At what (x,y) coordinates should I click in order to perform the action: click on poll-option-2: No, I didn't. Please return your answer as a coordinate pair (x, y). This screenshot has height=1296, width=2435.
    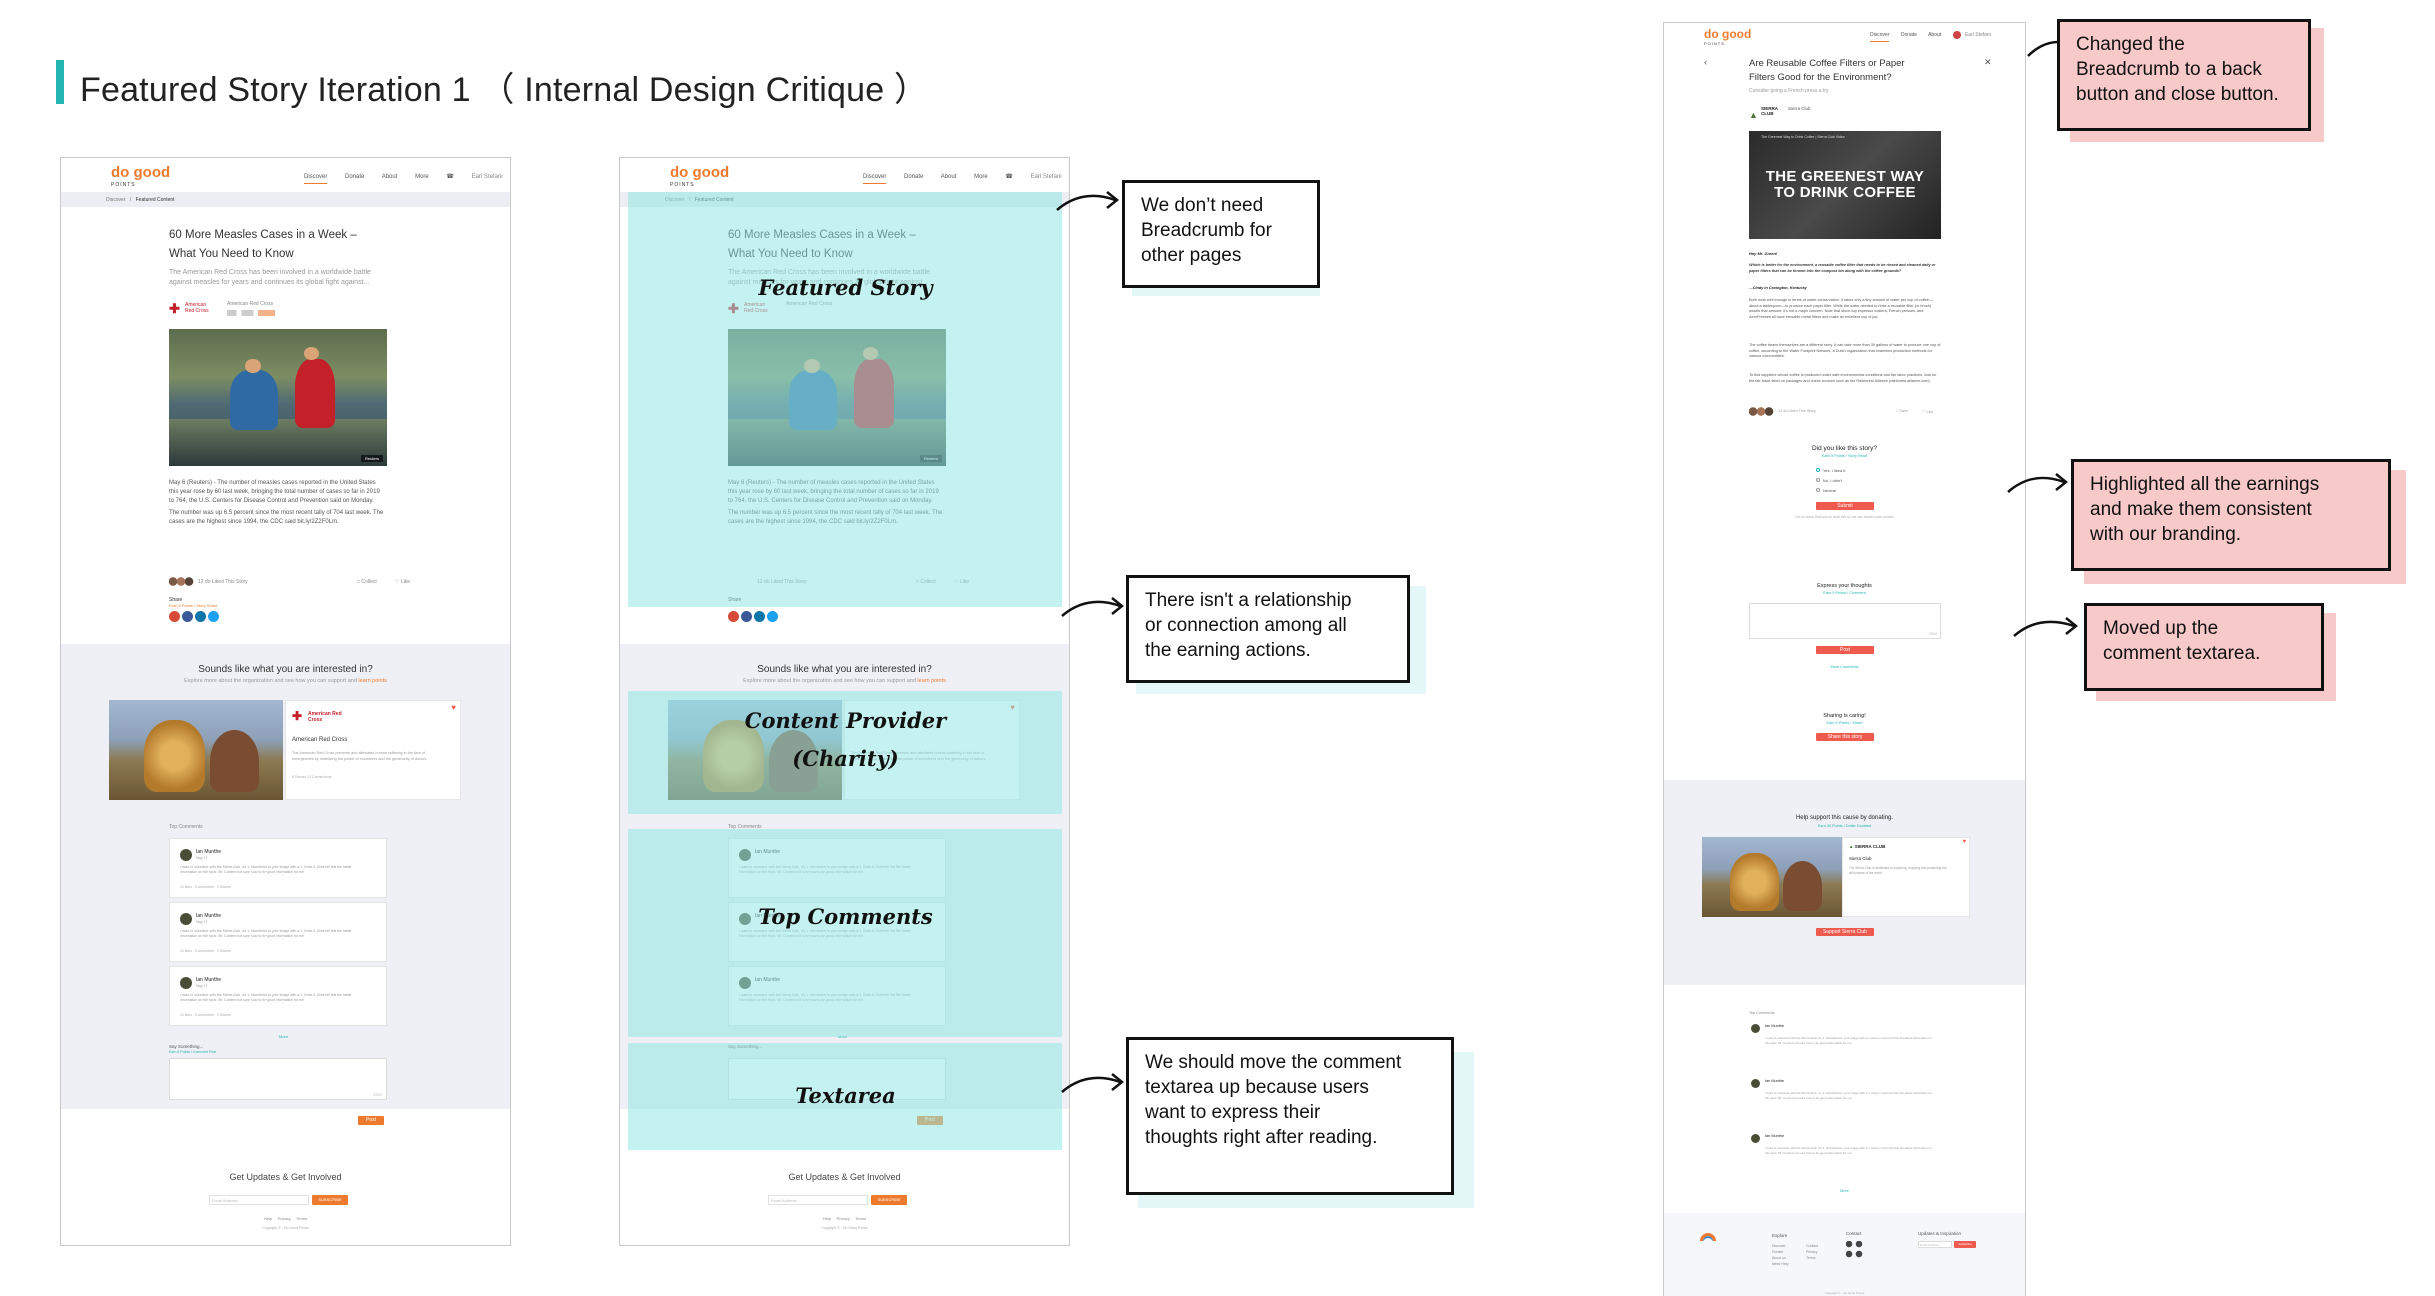
    Looking at the image, I should click on (1829, 480).